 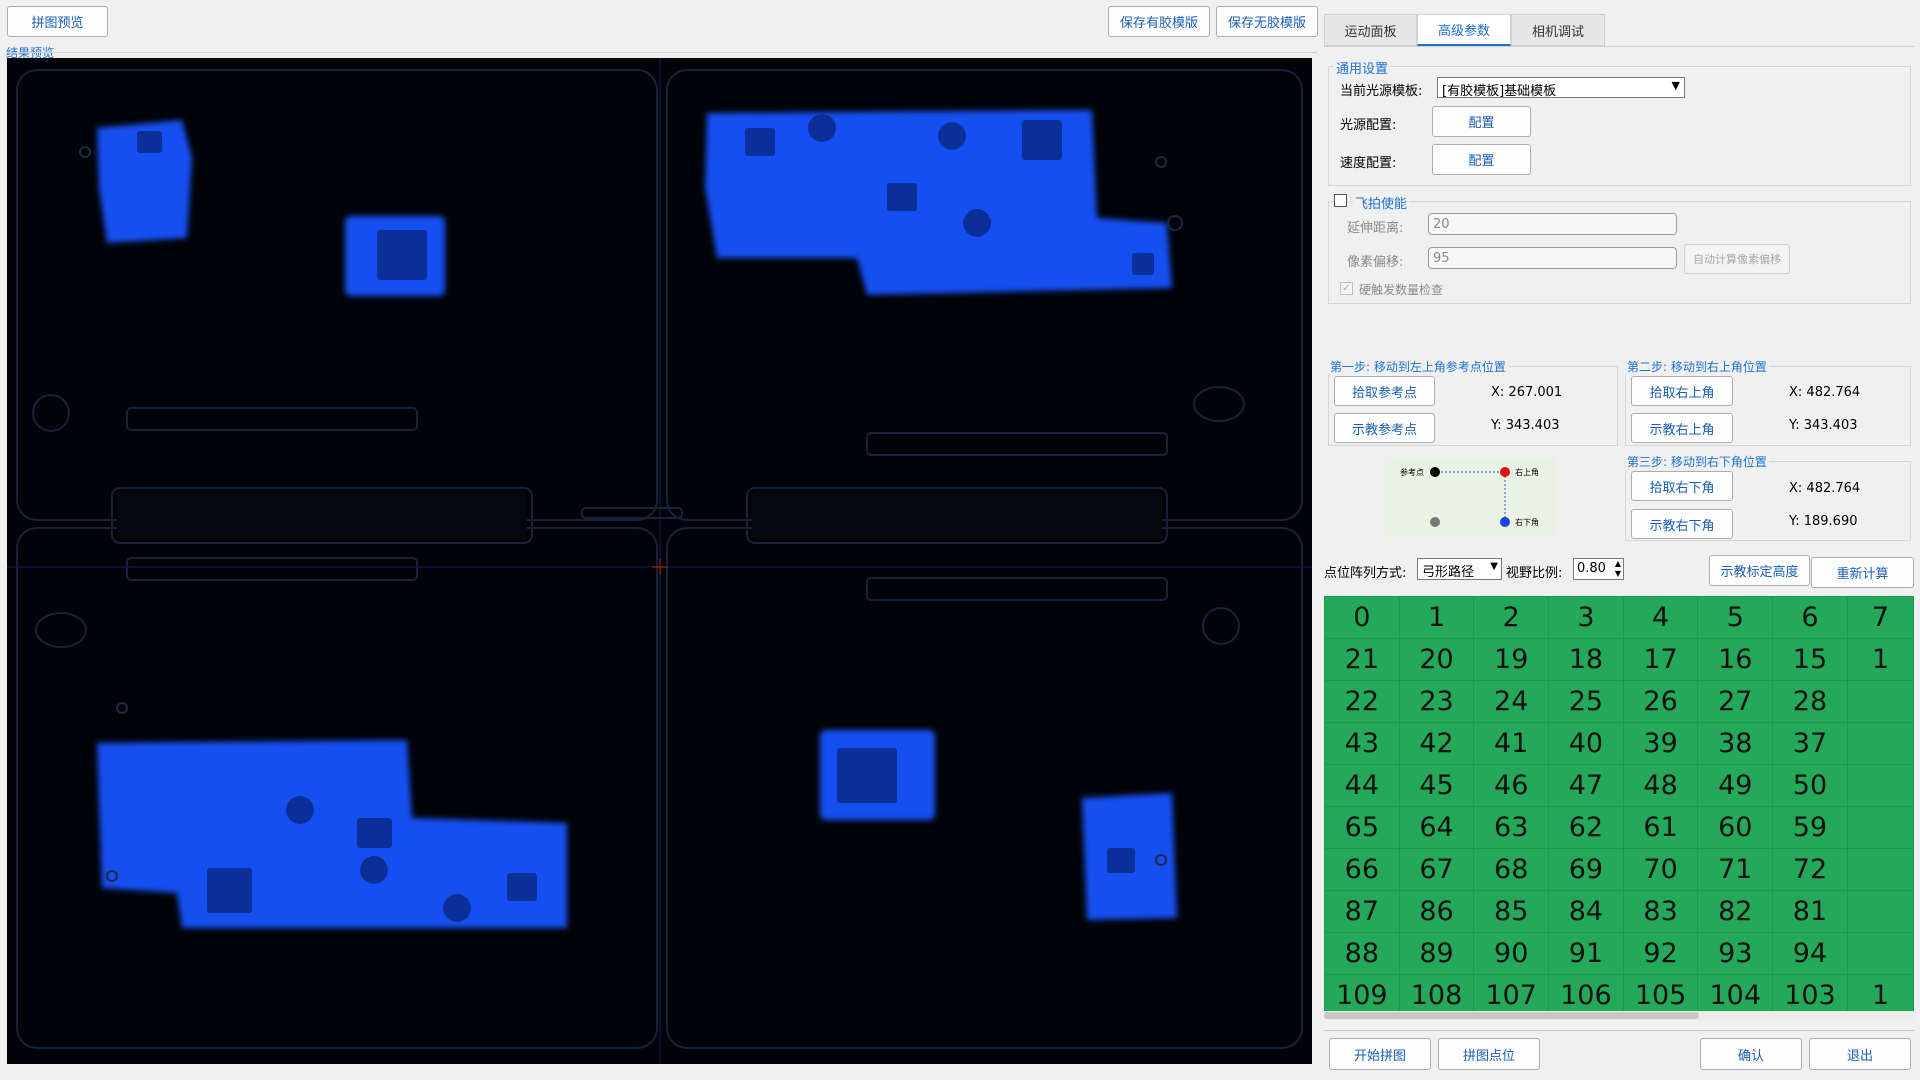 What do you see at coordinates (1660, 659) in the screenshot?
I see `grid-cell: 17` at bounding box center [1660, 659].